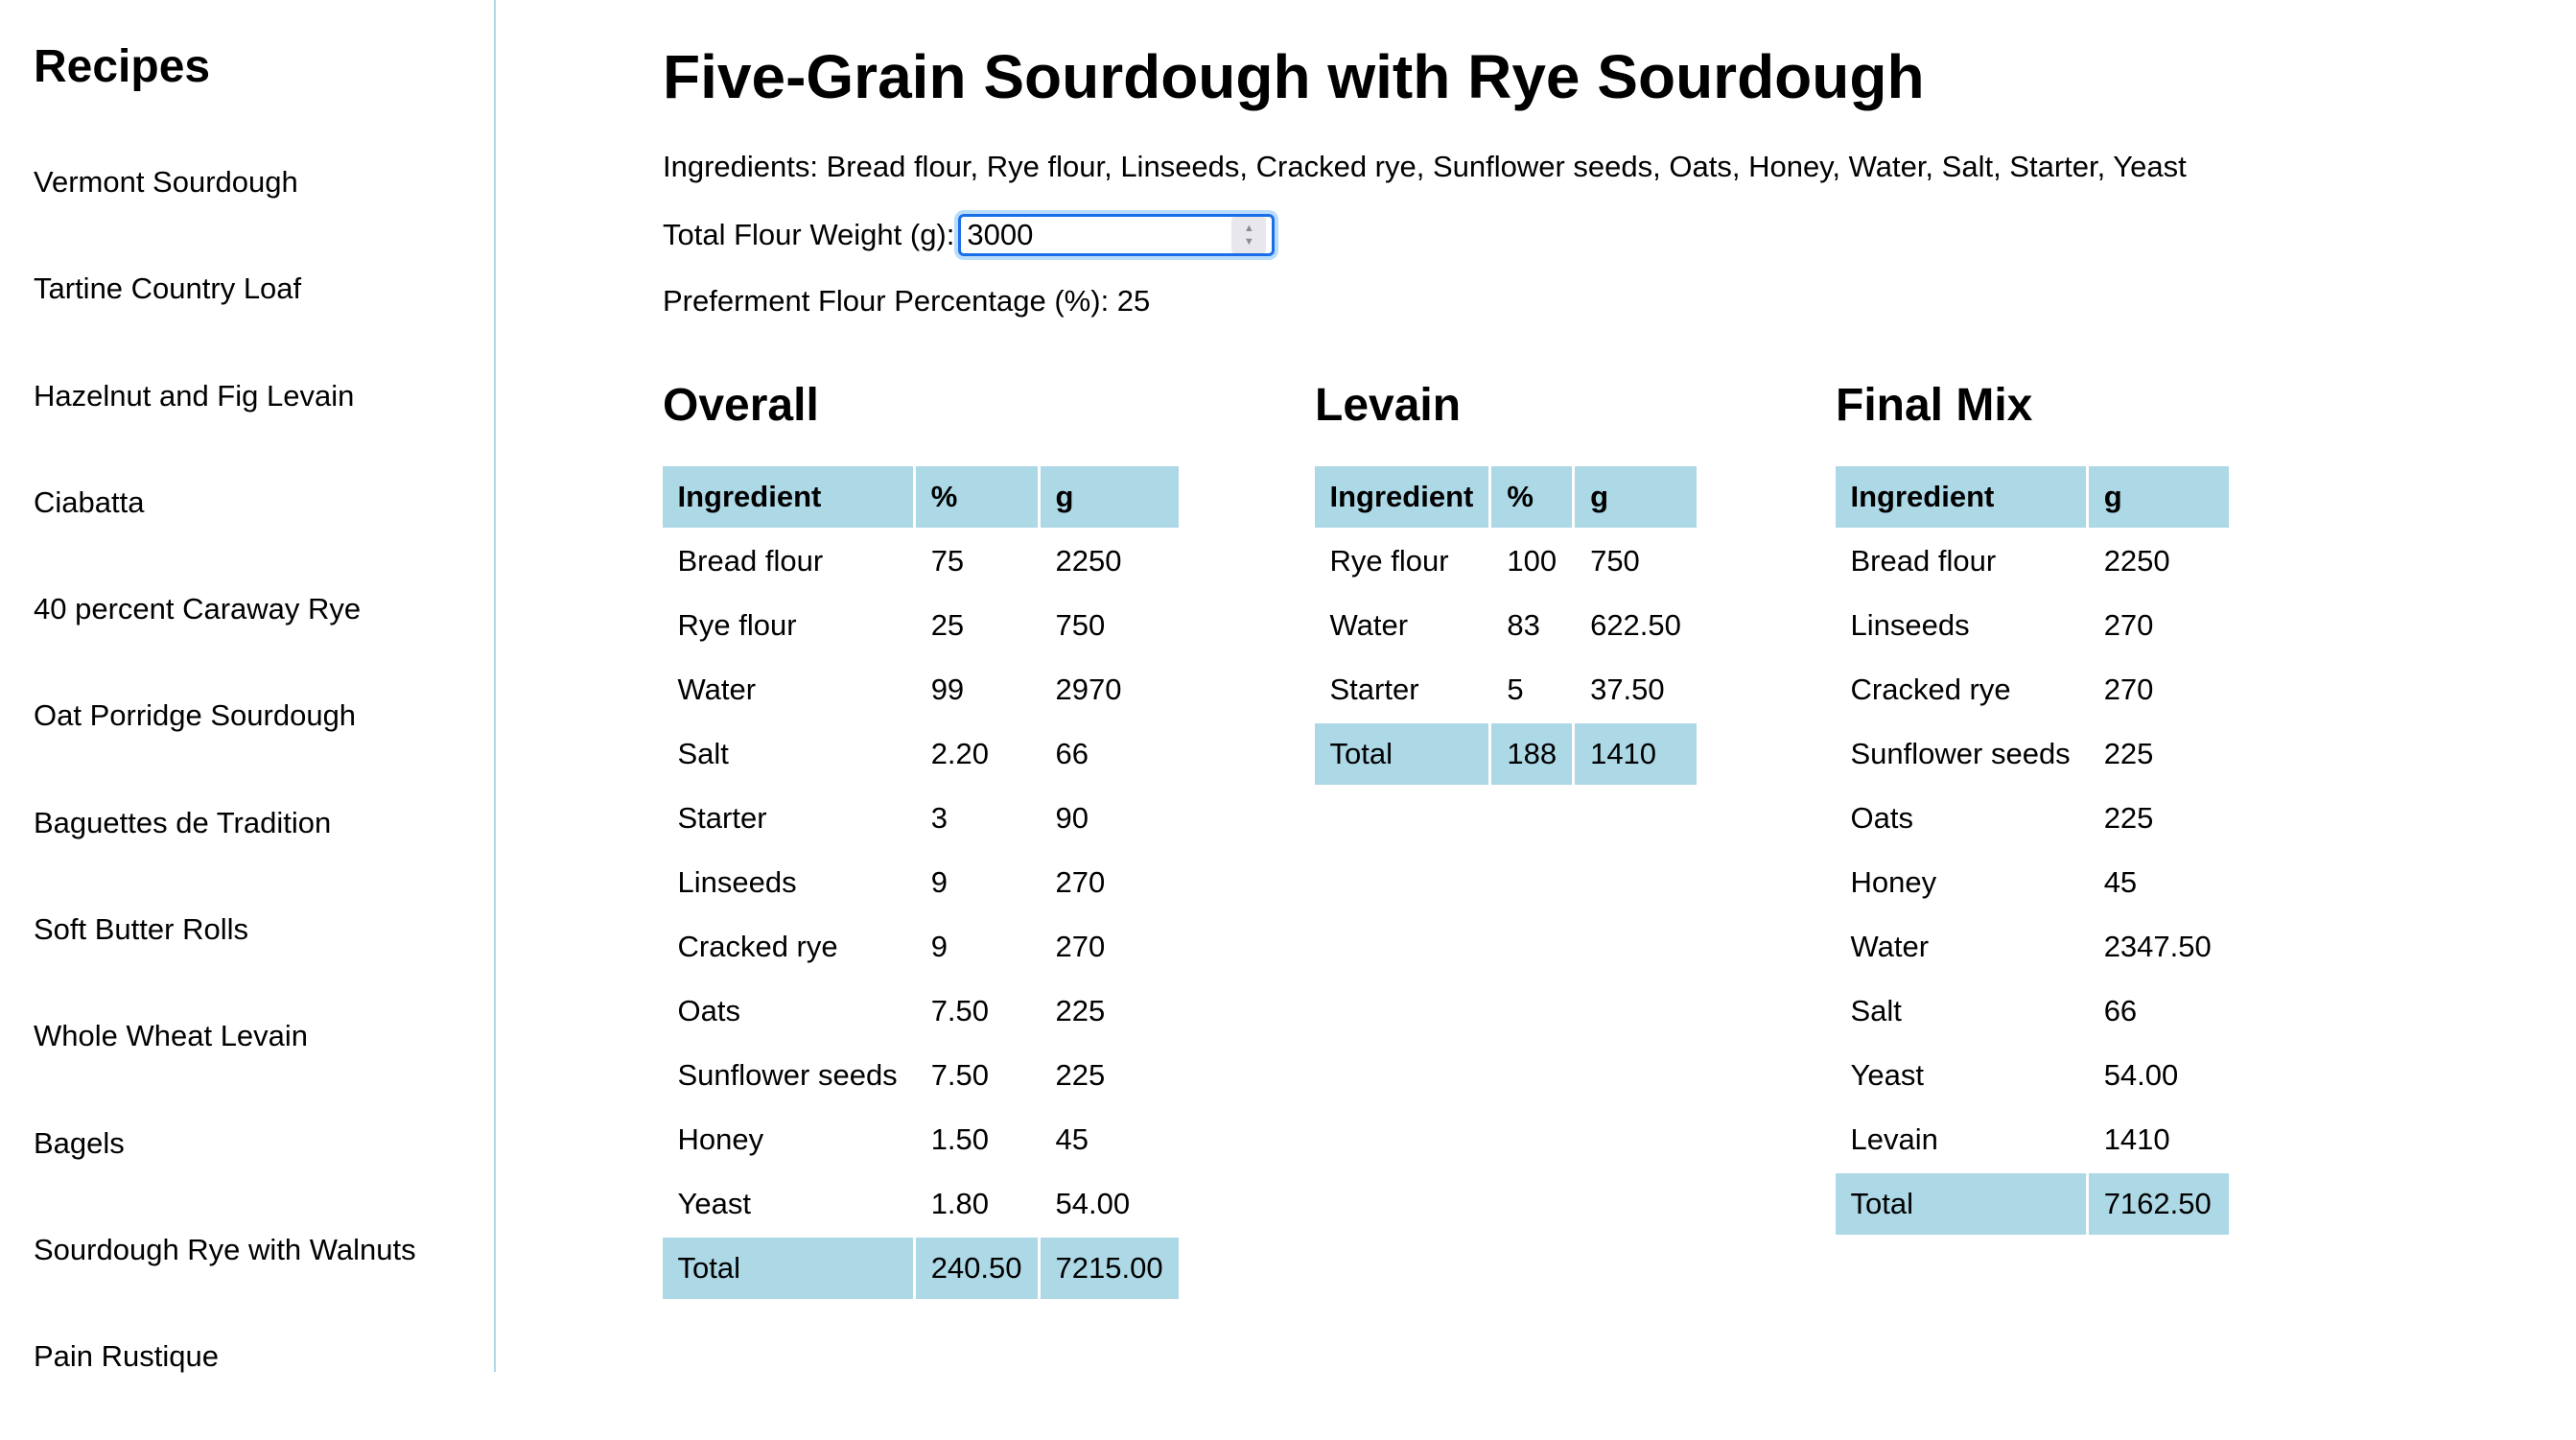 The image size is (2576, 1440). I want to click on table-row: Oats 7.50 225, so click(921, 1011).